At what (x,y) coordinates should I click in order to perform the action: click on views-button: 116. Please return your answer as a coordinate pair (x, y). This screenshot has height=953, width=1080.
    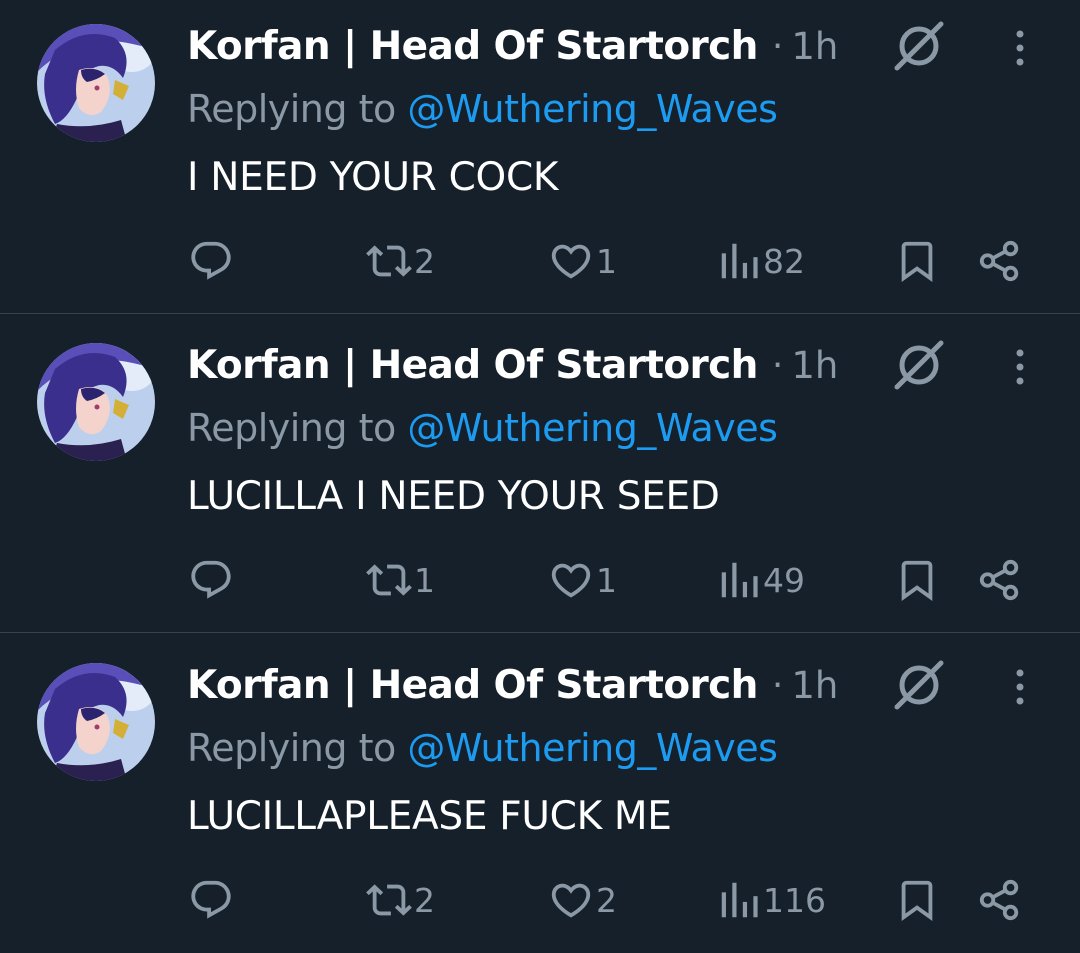
    Looking at the image, I should click on (771, 900).